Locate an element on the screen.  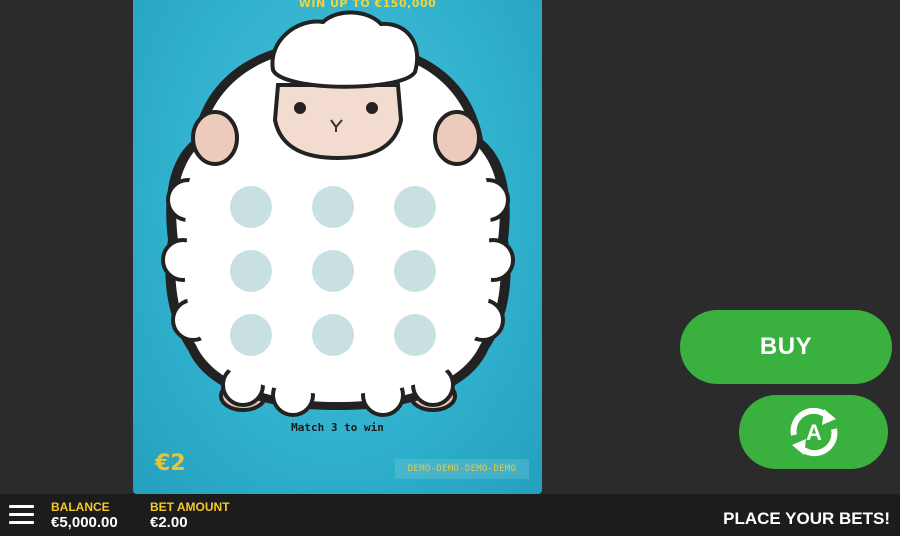
demo-watermark: DEMO-DEMO-DEMO-DEMO is located at coordinates (462, 469).